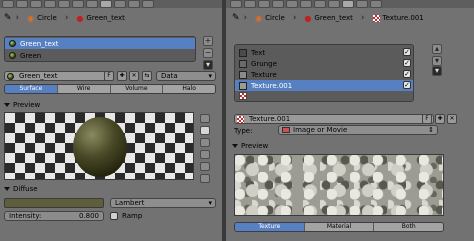 Image resolution: width=474 pixels, height=241 pixels. I want to click on texture-slot-texture-001: Texture.001, so click(324, 85).